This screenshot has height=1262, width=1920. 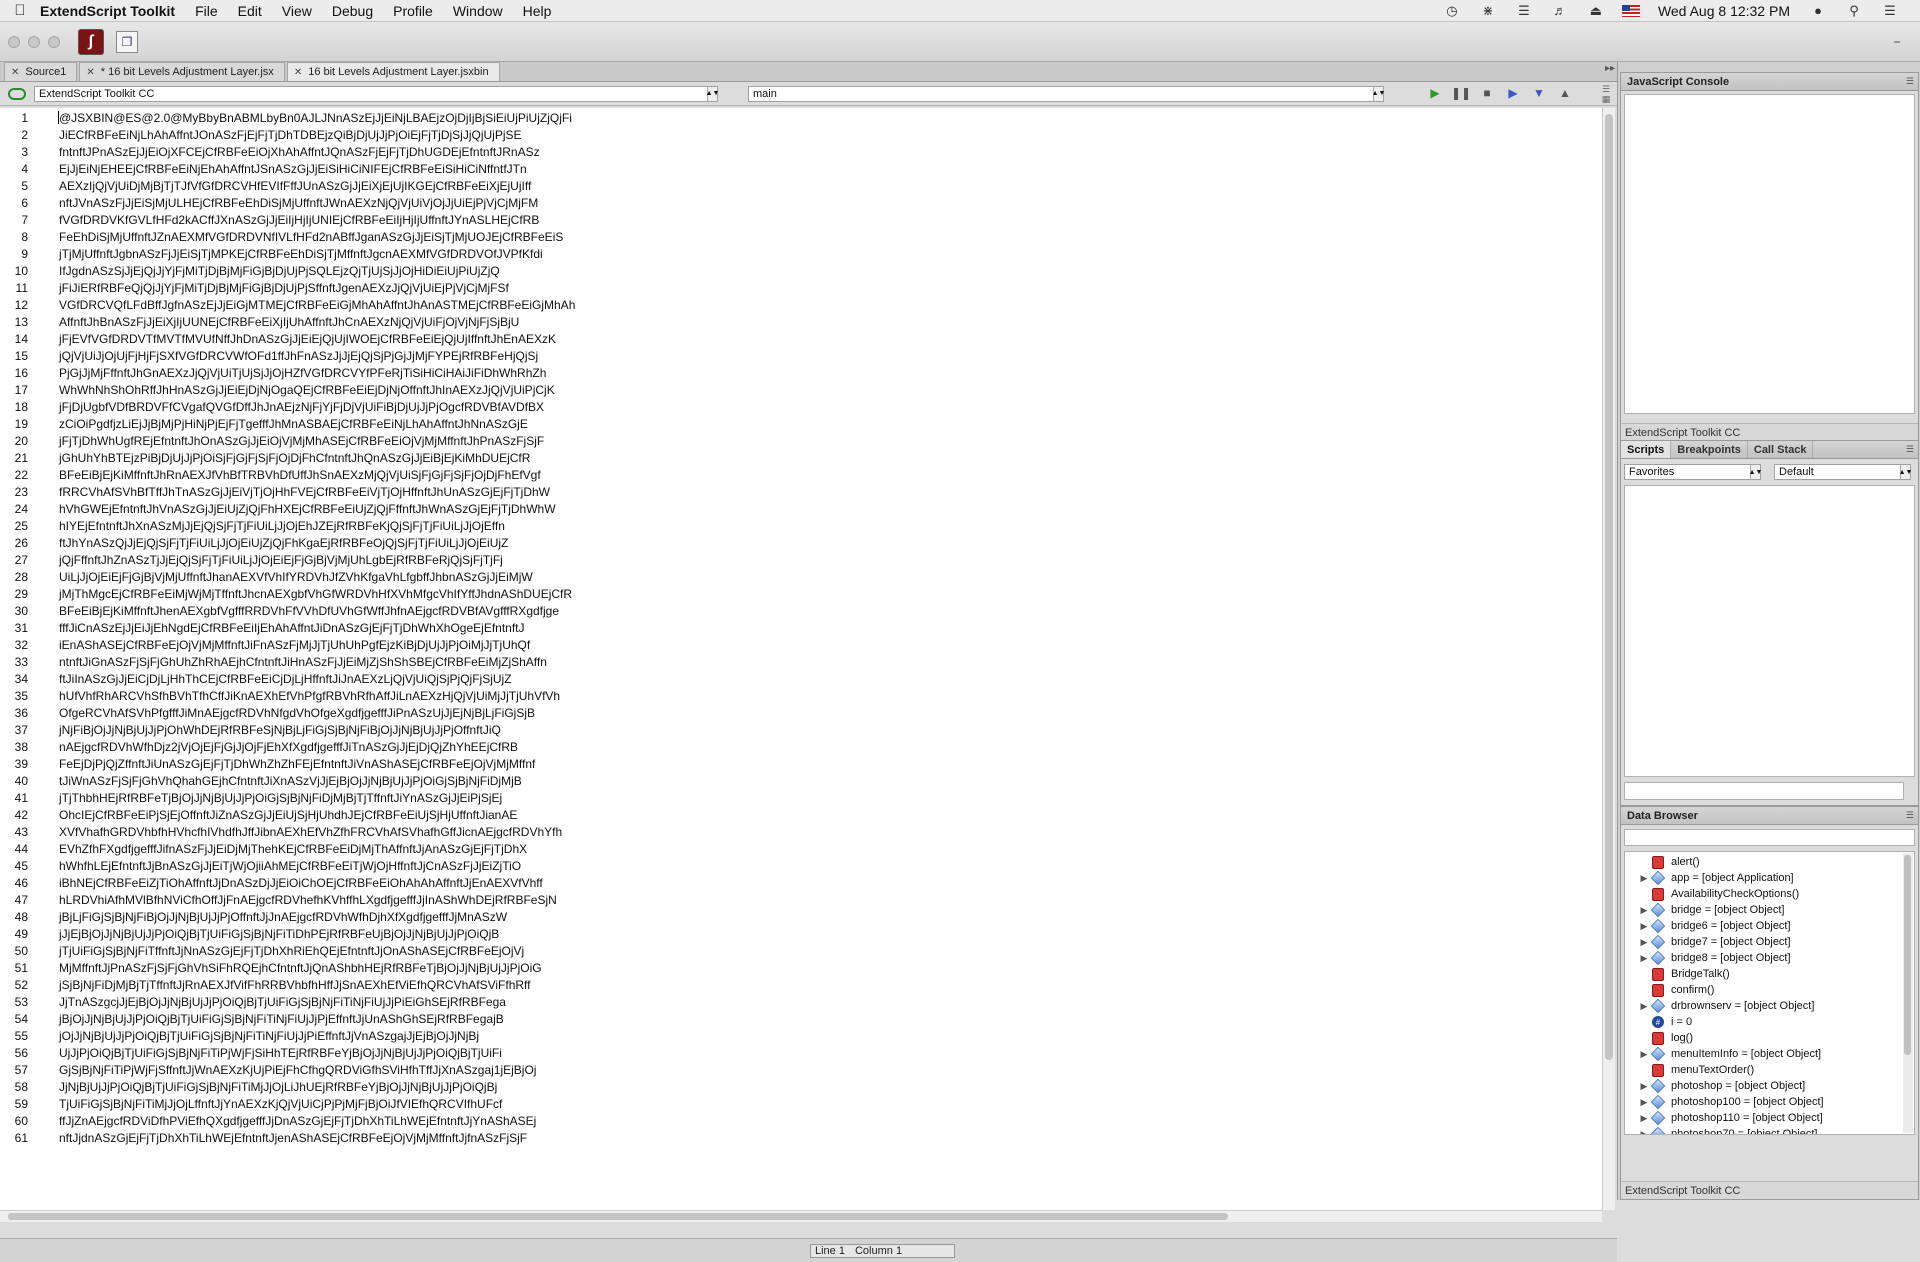 I want to click on scripts-list, so click(x=1769, y=631).